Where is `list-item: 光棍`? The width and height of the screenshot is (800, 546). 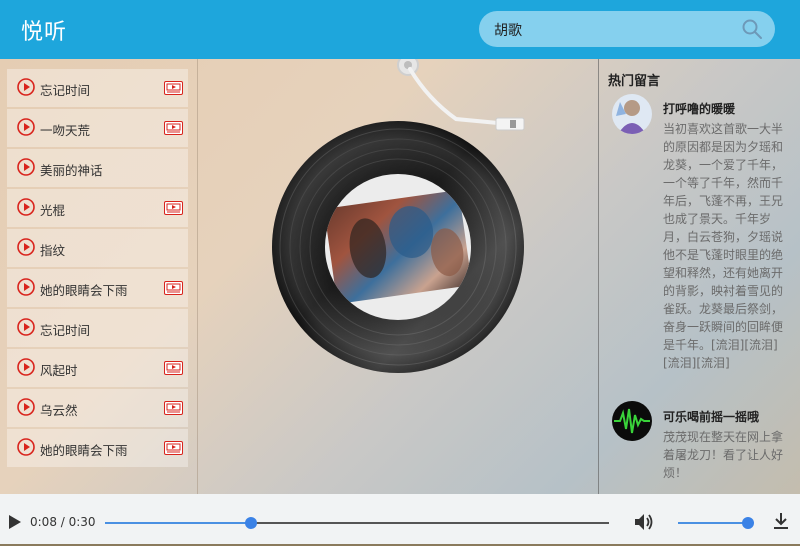
list-item: 光棍 is located at coordinates (97, 208).